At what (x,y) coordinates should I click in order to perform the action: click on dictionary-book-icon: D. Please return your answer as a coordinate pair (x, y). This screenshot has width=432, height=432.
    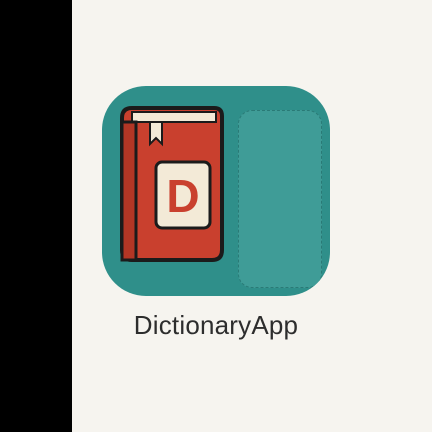
    Looking at the image, I should click on (172, 184).